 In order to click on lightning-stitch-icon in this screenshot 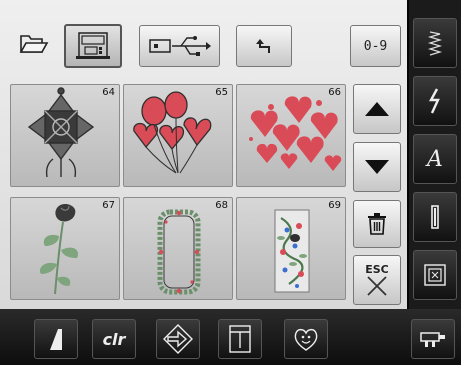, I will do `click(434, 101)`.